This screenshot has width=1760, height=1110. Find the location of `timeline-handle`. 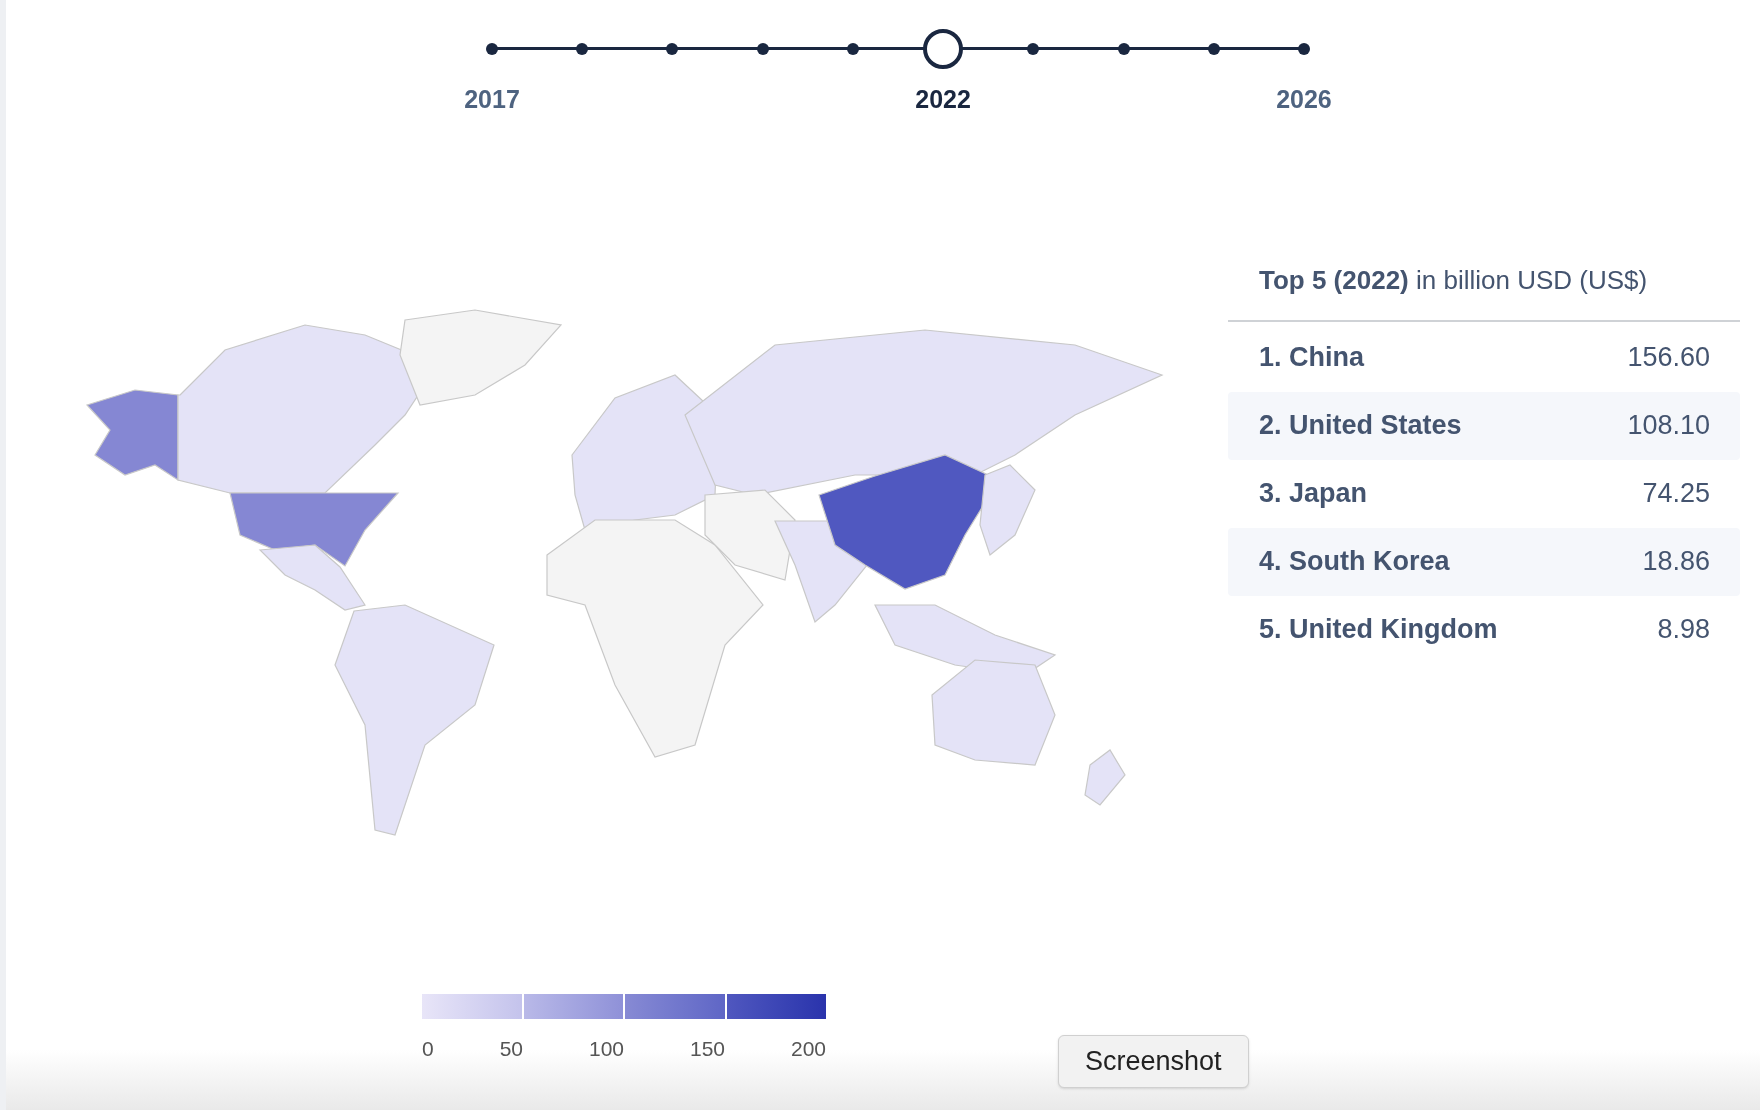

timeline-handle is located at coordinates (943, 48).